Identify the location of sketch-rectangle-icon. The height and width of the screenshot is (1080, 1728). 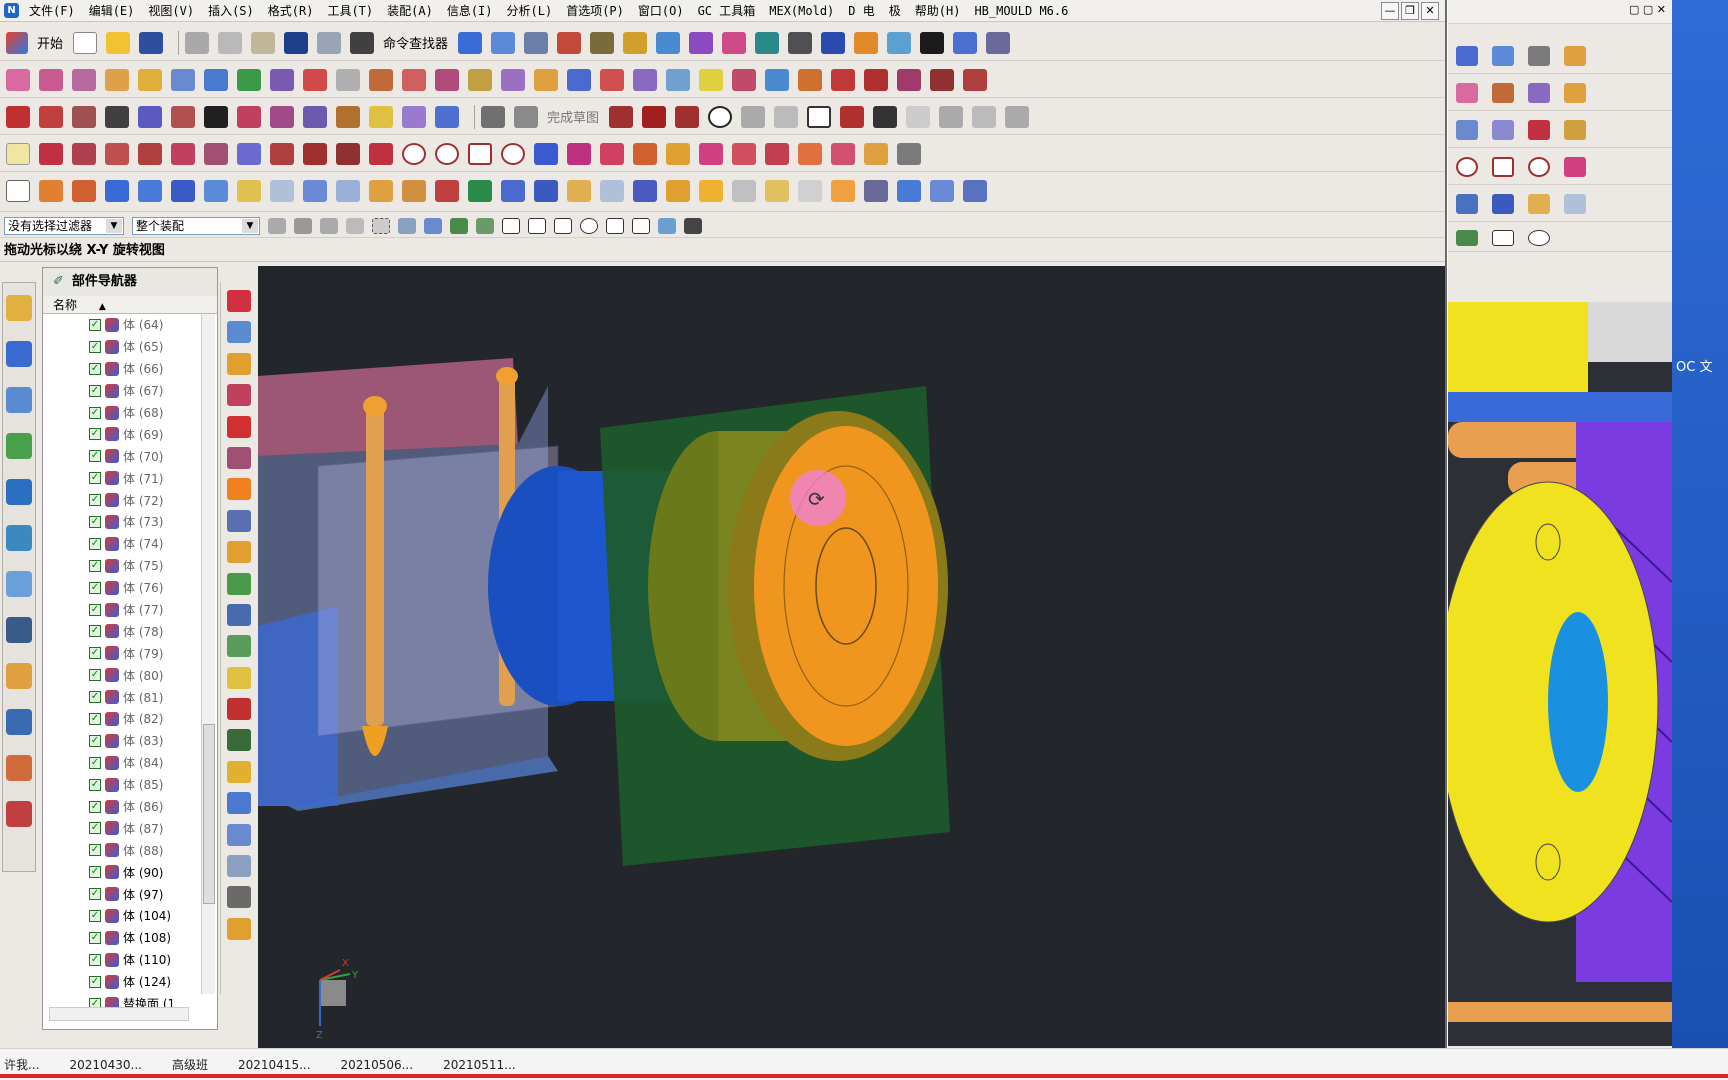
(819, 116).